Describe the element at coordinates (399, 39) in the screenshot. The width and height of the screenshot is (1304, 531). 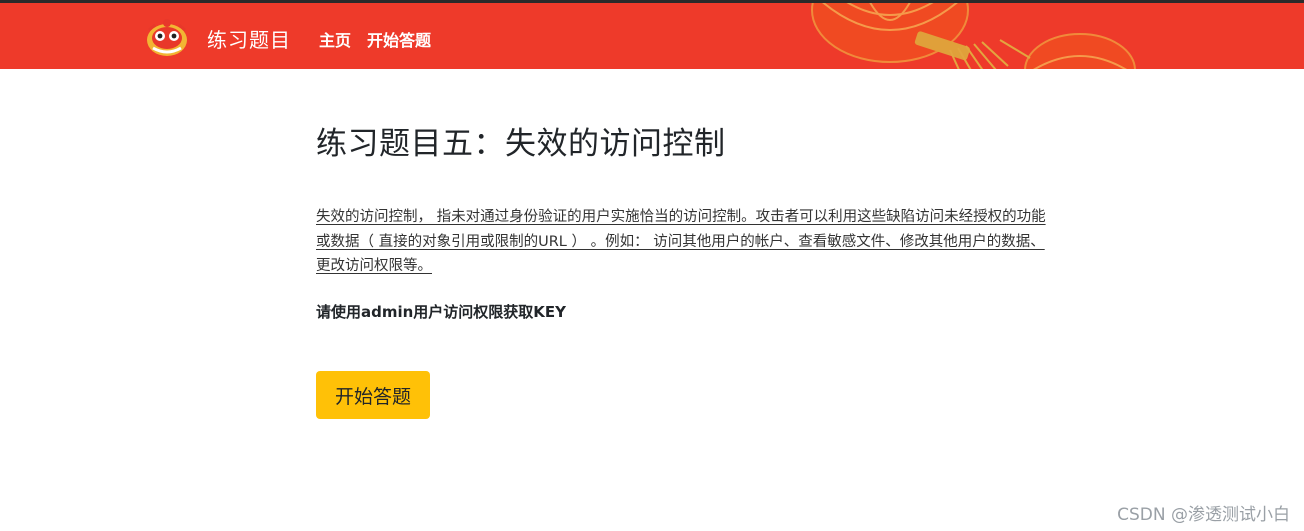
I see `nav-link-start-quiz: 开始答题` at that location.